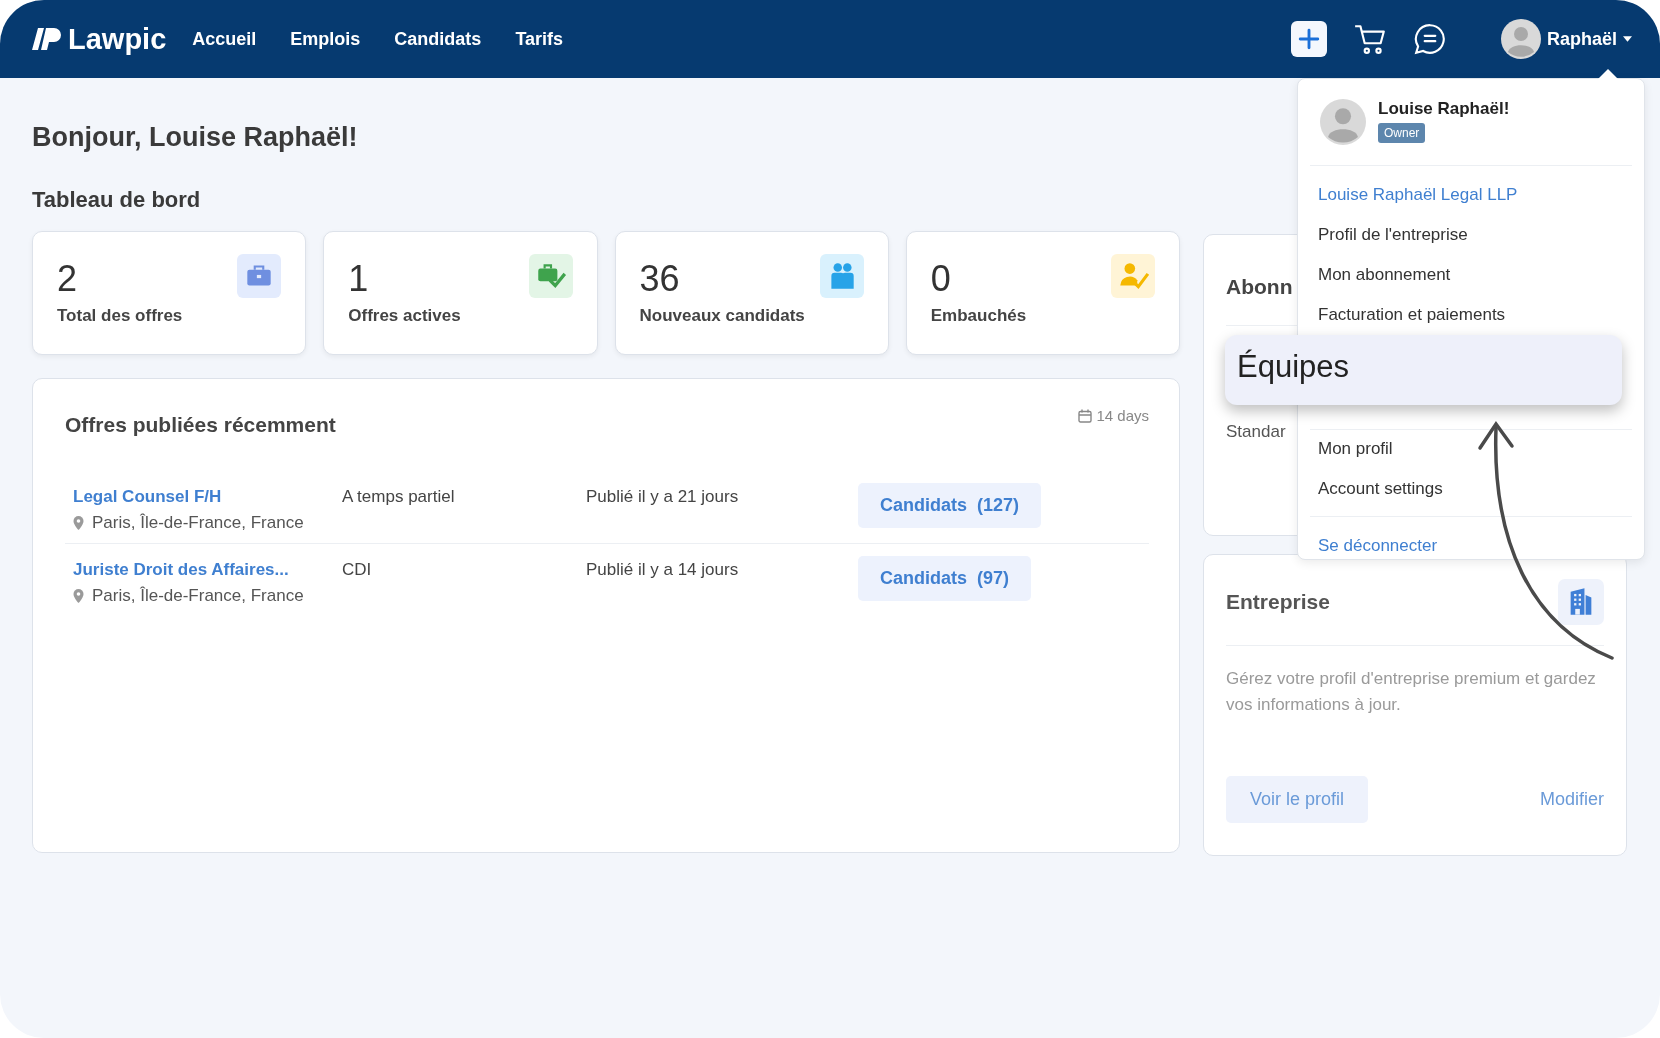 This screenshot has width=1660, height=1038. Describe the element at coordinates (659, 279) in the screenshot. I see `stat-value: 36` at that location.